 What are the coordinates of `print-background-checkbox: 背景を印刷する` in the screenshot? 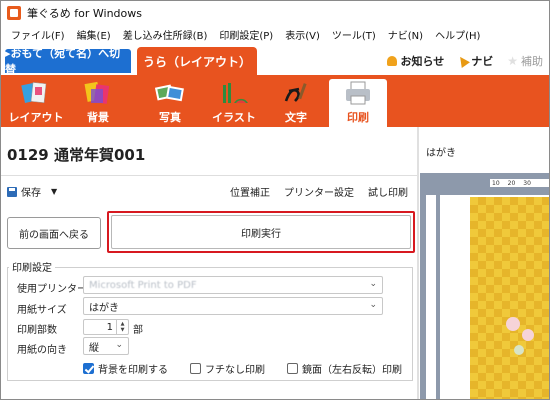 It's located at (125, 368).